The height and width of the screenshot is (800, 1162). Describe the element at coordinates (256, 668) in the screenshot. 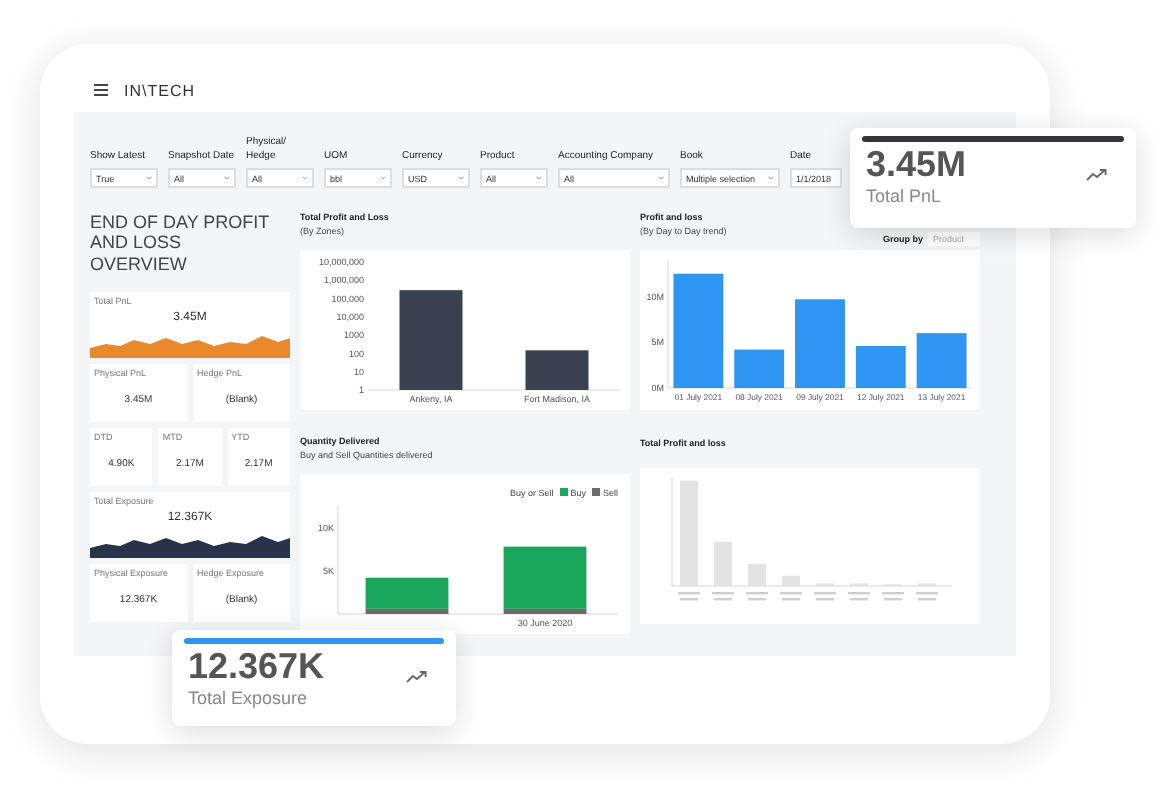

I see `kpi-value: 12.367K` at that location.